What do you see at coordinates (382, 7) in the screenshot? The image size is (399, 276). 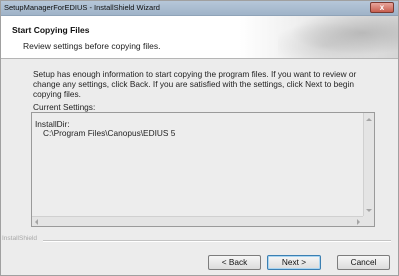 I see `close-icon: x` at bounding box center [382, 7].